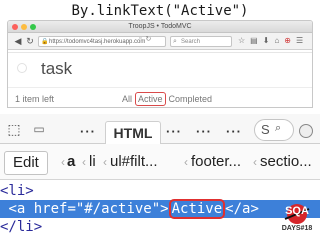  I want to click on markup-tag: </a>, so click(242, 209).